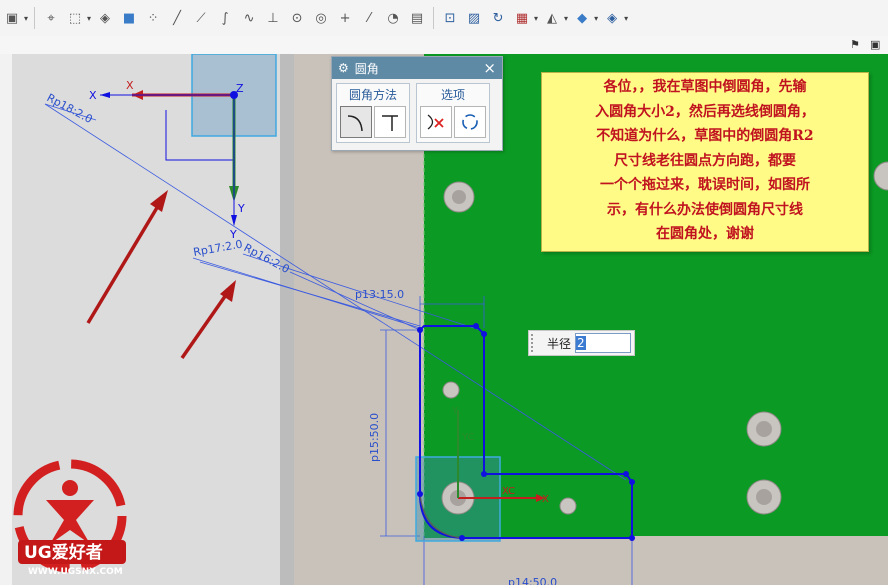  What do you see at coordinates (705, 209) in the screenshot?
I see `note-line: 示，有什么办法使倒圆角尺寸线` at bounding box center [705, 209].